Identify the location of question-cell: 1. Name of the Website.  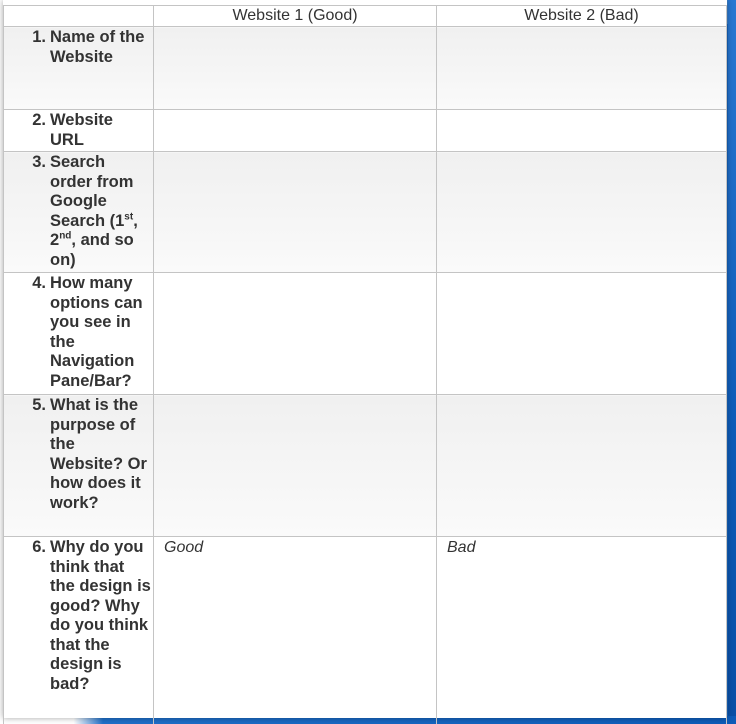
(78, 68).